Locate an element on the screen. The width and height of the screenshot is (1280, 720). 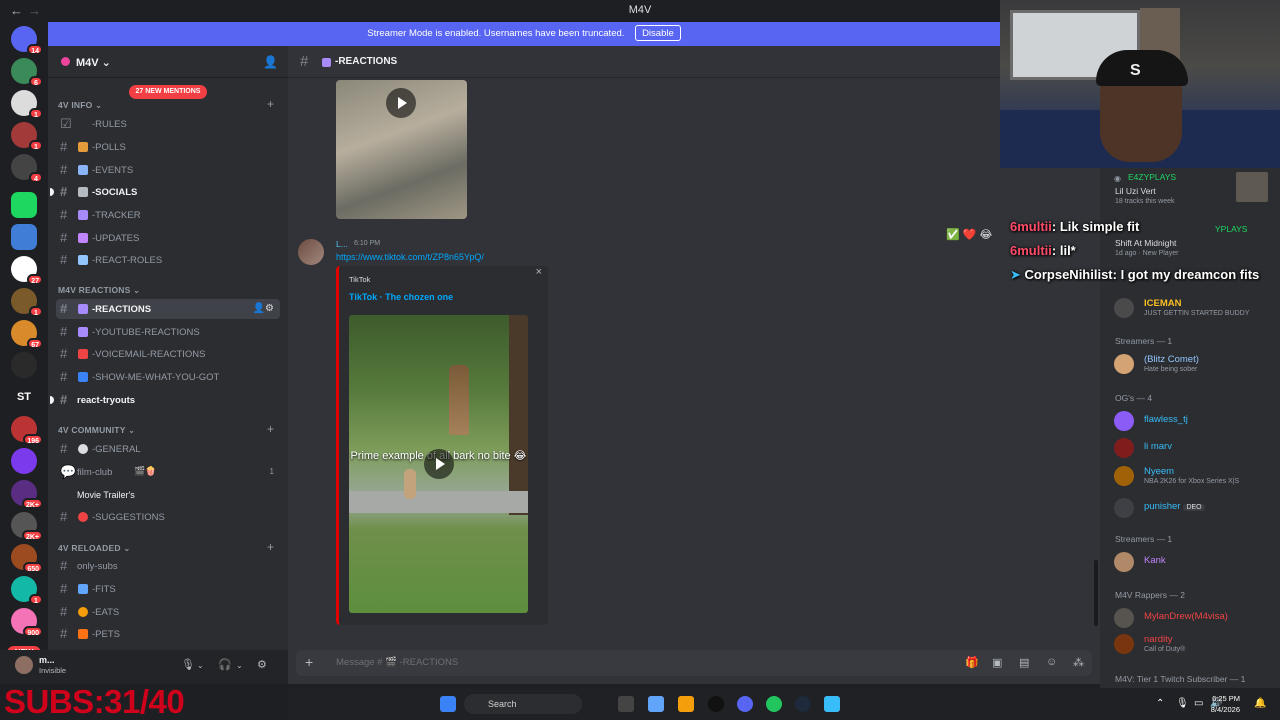
embed-video: Prime example of all bark no bite 😂 is located at coordinates (438, 464).